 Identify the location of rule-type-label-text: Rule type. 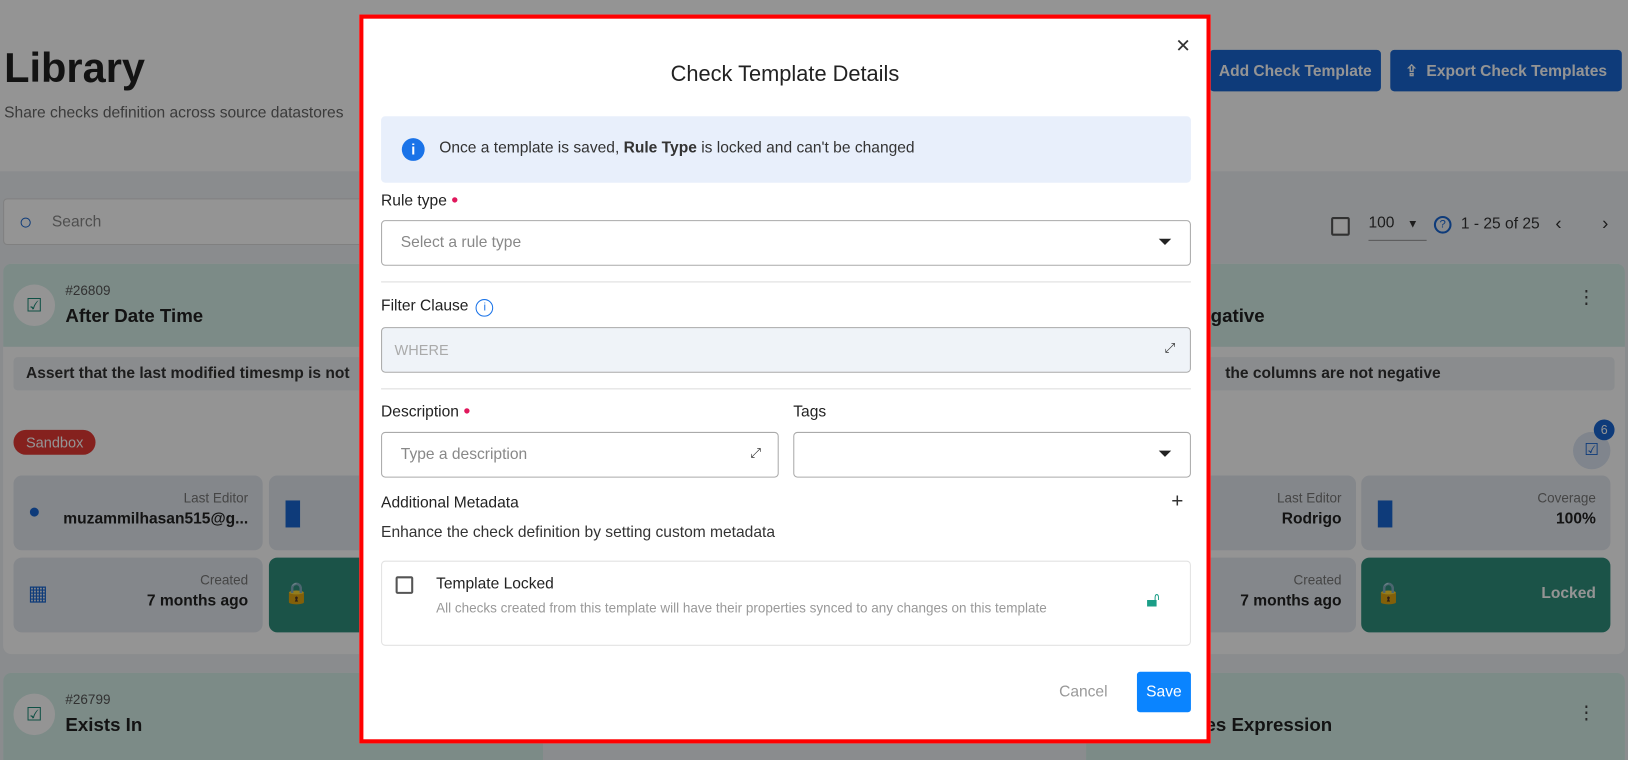
(414, 201).